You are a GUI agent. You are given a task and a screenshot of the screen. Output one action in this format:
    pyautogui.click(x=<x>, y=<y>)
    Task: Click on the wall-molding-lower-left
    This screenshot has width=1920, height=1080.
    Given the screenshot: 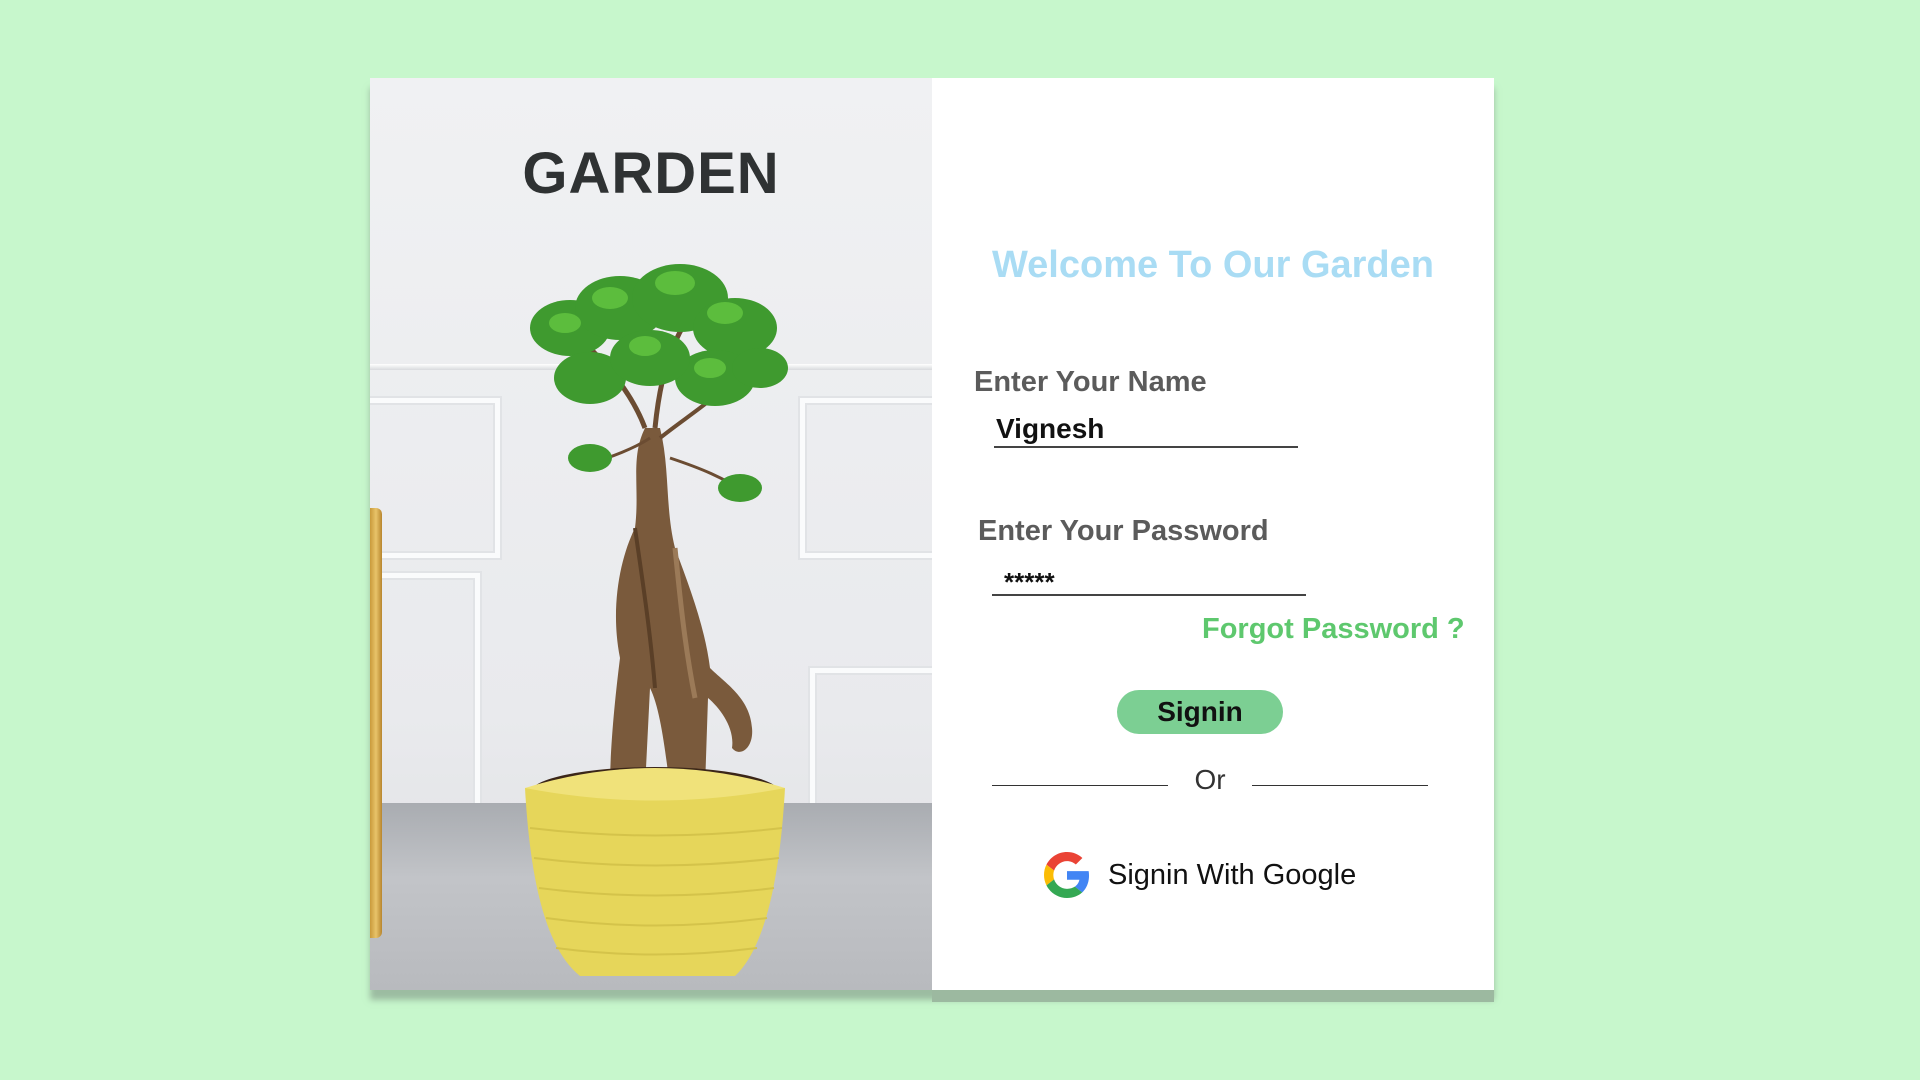 What is the action you would take?
    pyautogui.click(x=425, y=693)
    